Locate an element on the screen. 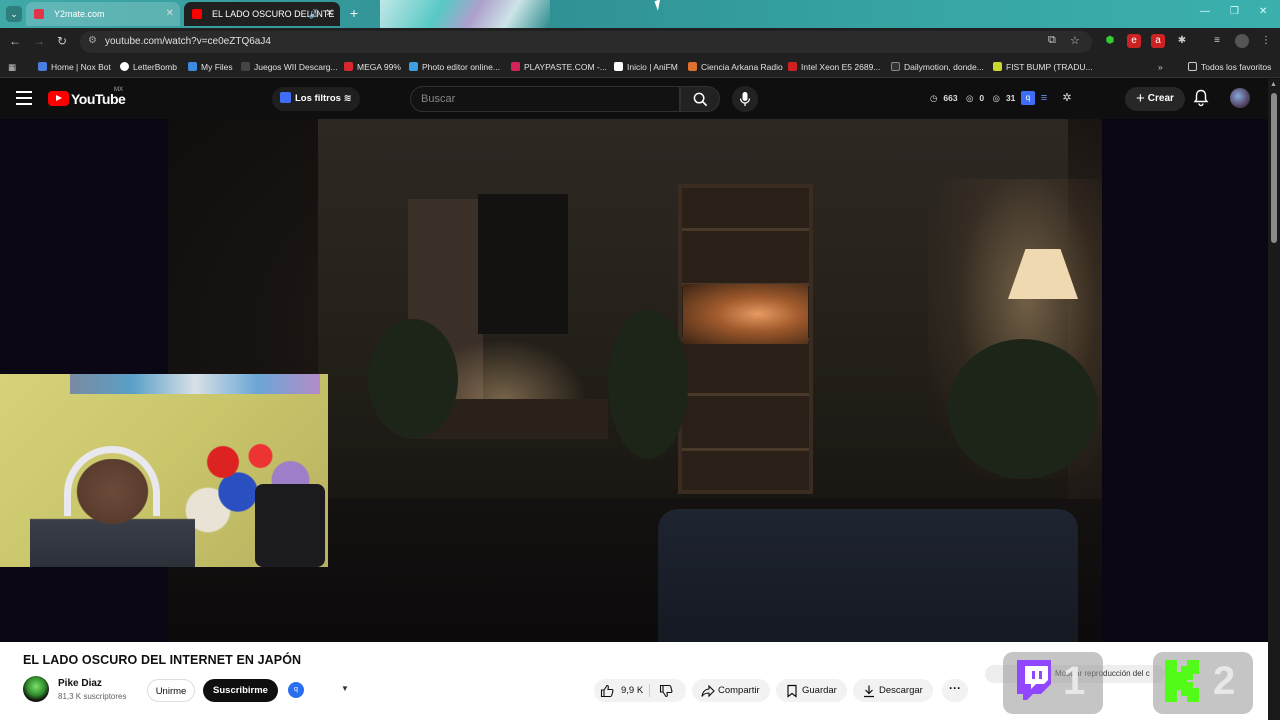  notifications-bell-icon is located at coordinates (1201, 98).